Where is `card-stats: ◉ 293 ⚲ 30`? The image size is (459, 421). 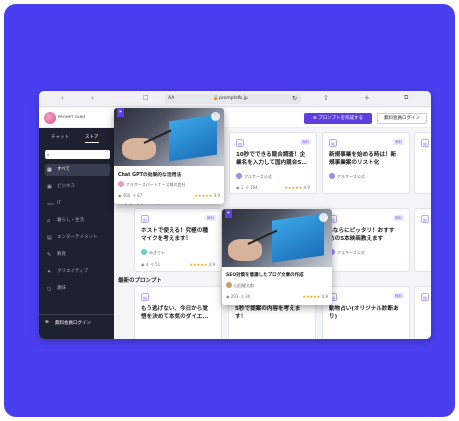 card-stats: ◉ 293 ⚲ 30 is located at coordinates (238, 296).